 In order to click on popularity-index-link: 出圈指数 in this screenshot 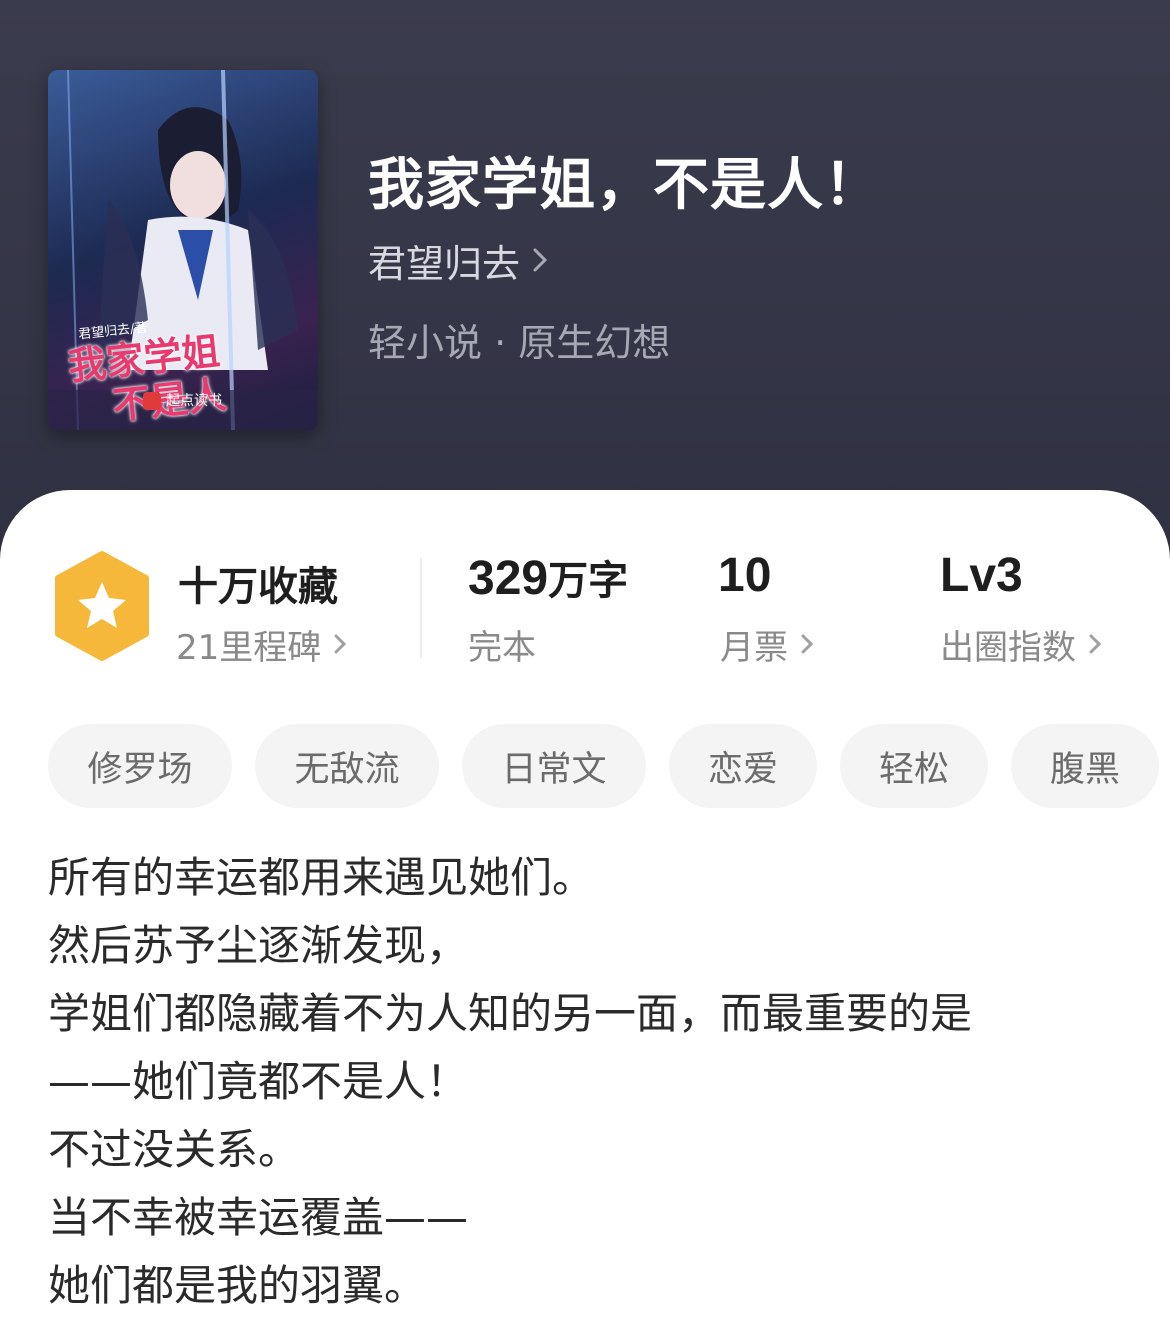, I will do `click(1021, 644)`.